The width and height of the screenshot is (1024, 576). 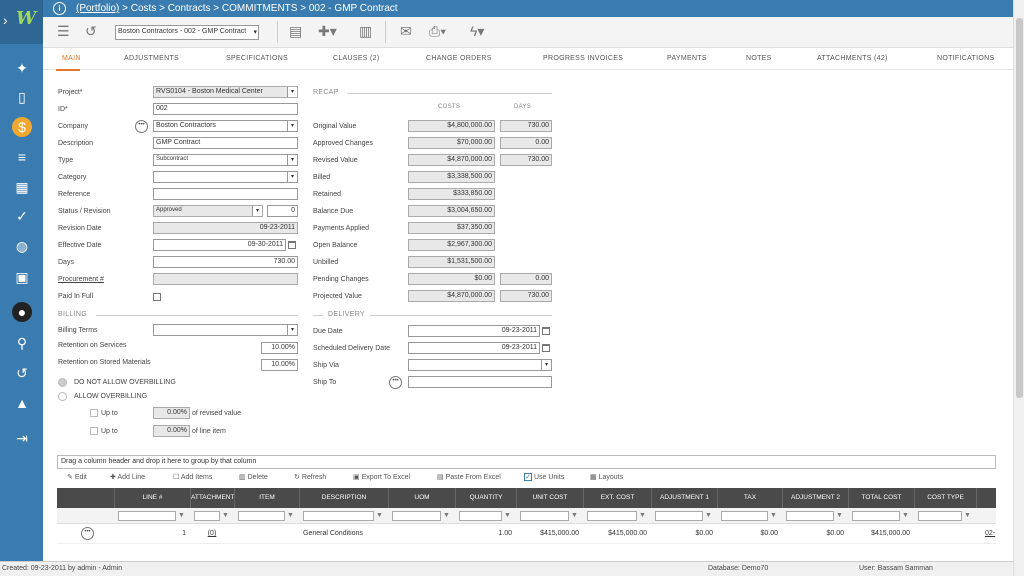 I want to click on days-field: 730.00, so click(x=225, y=262).